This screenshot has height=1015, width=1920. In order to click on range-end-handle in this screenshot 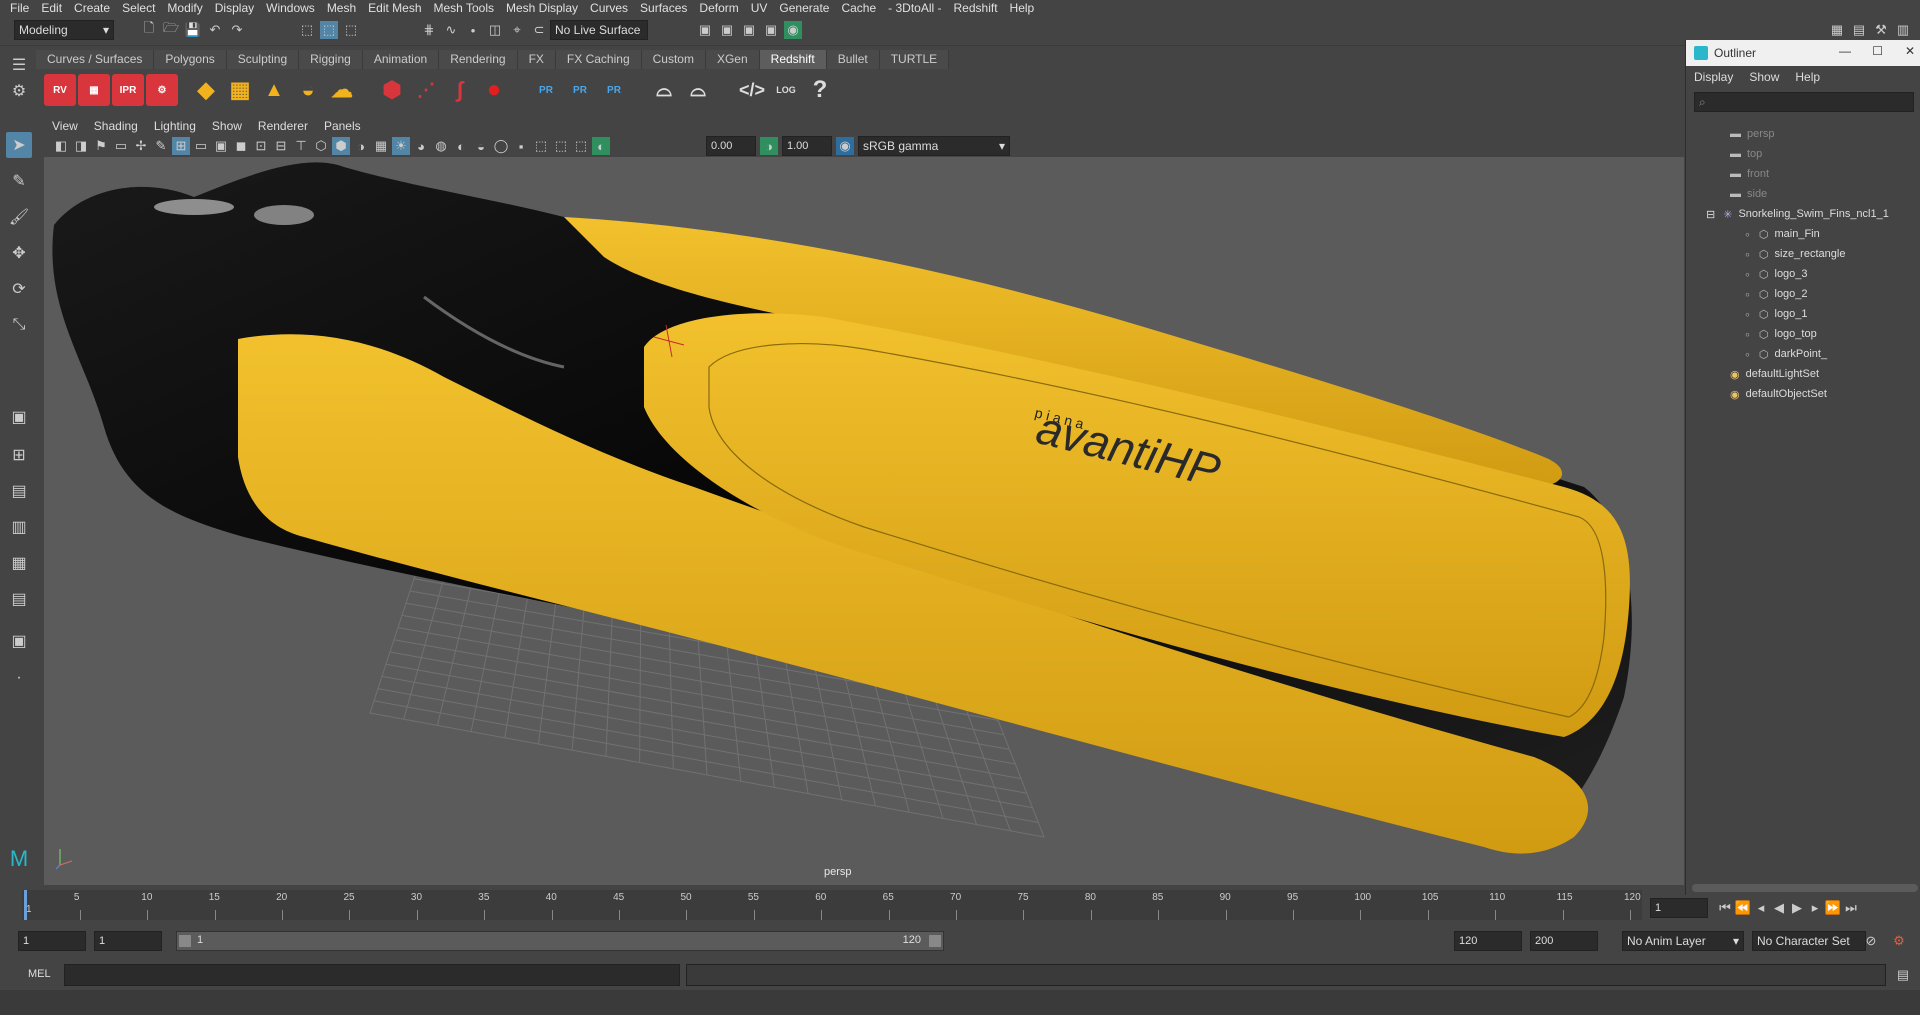, I will do `click(935, 941)`.